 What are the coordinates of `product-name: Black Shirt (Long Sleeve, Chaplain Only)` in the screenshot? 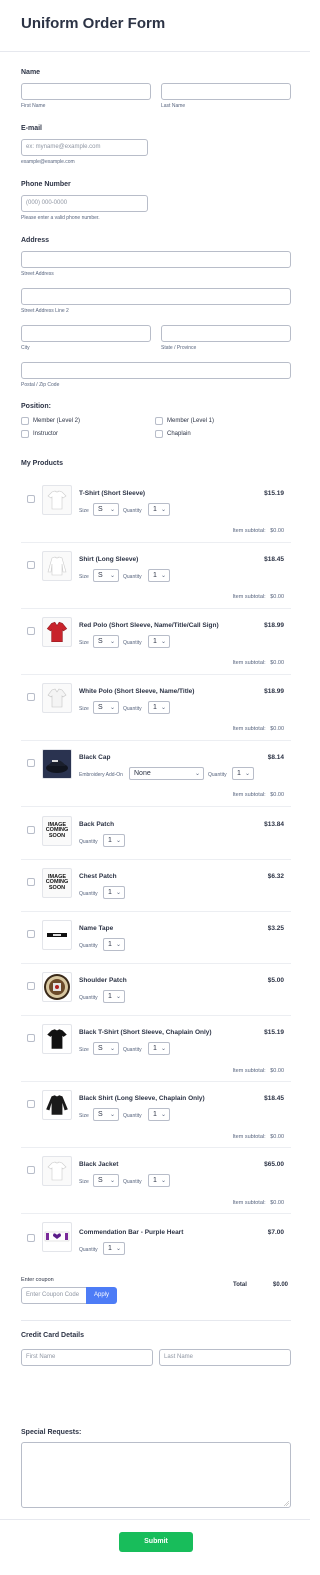 It's located at (142, 1098).